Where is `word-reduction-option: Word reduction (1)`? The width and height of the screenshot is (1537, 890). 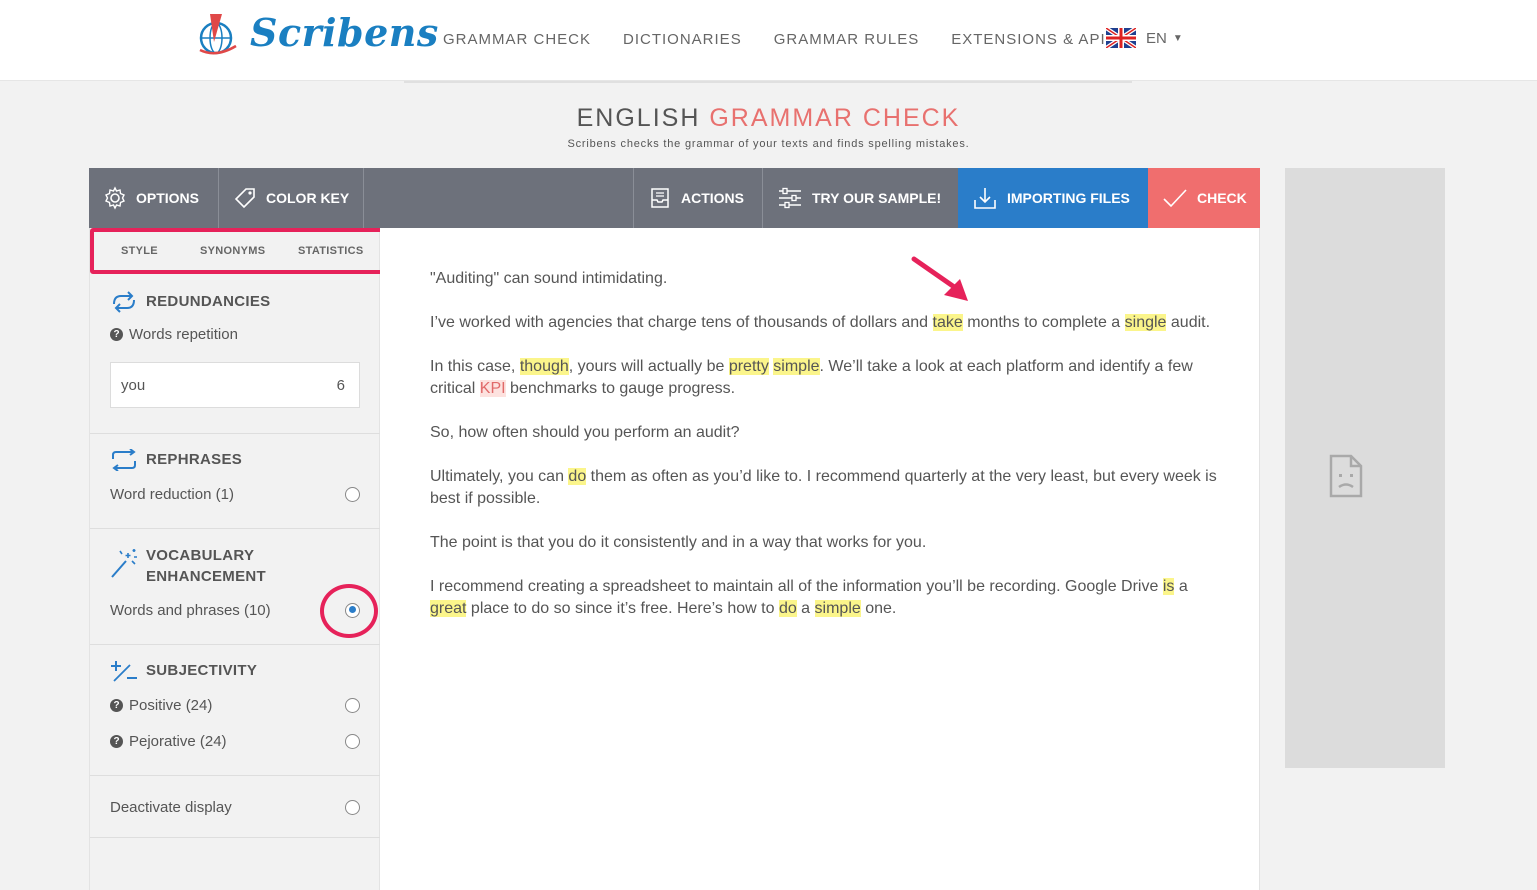
word-reduction-option: Word reduction (1) is located at coordinates (235, 494).